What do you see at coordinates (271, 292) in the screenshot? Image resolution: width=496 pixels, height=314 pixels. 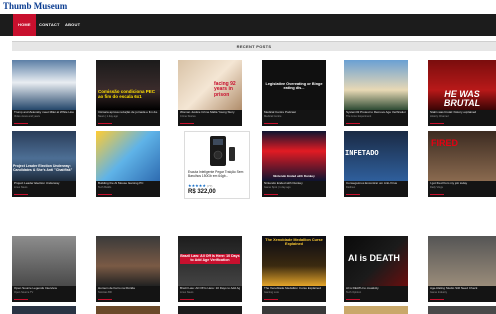 I see `post-meta: Gaming Lore` at bounding box center [271, 292].